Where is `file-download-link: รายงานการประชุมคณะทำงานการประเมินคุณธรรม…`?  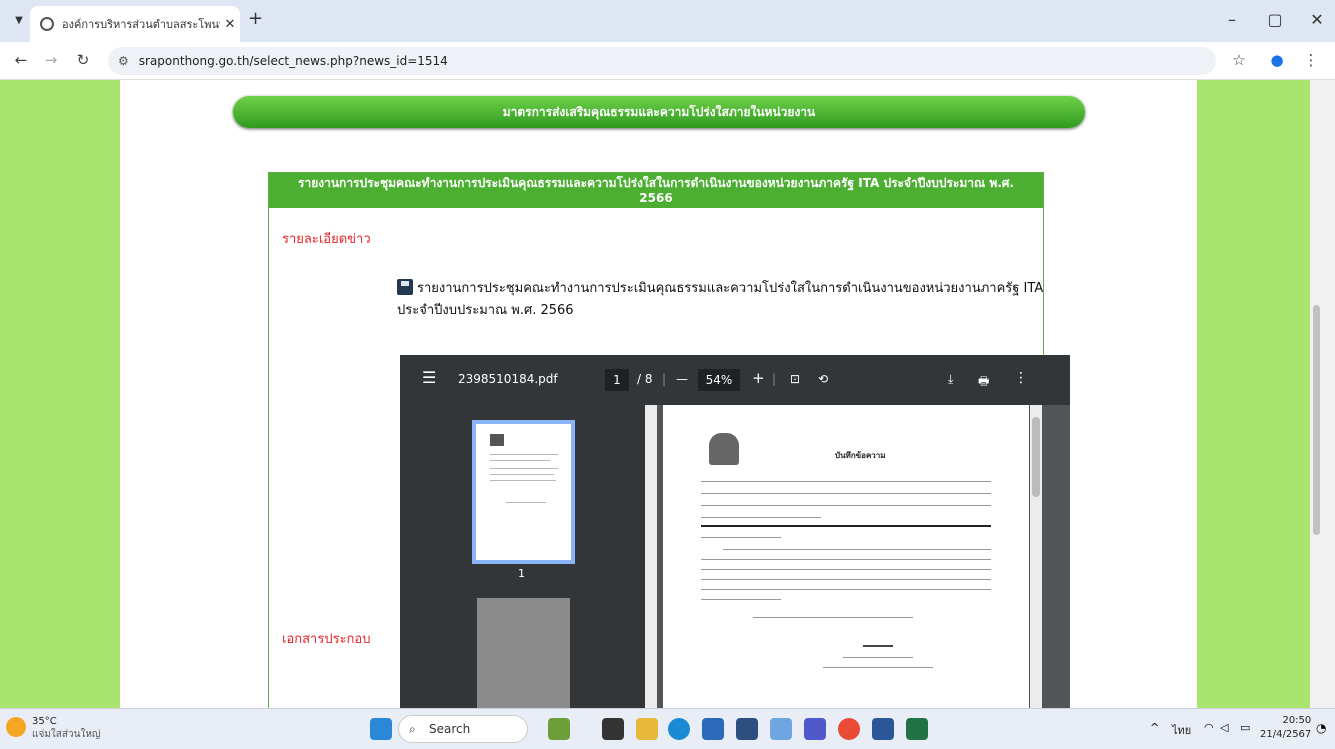 file-download-link: รายงานการประชุมคณะทำงานการประเมินคุณธรรม… is located at coordinates (727, 300).